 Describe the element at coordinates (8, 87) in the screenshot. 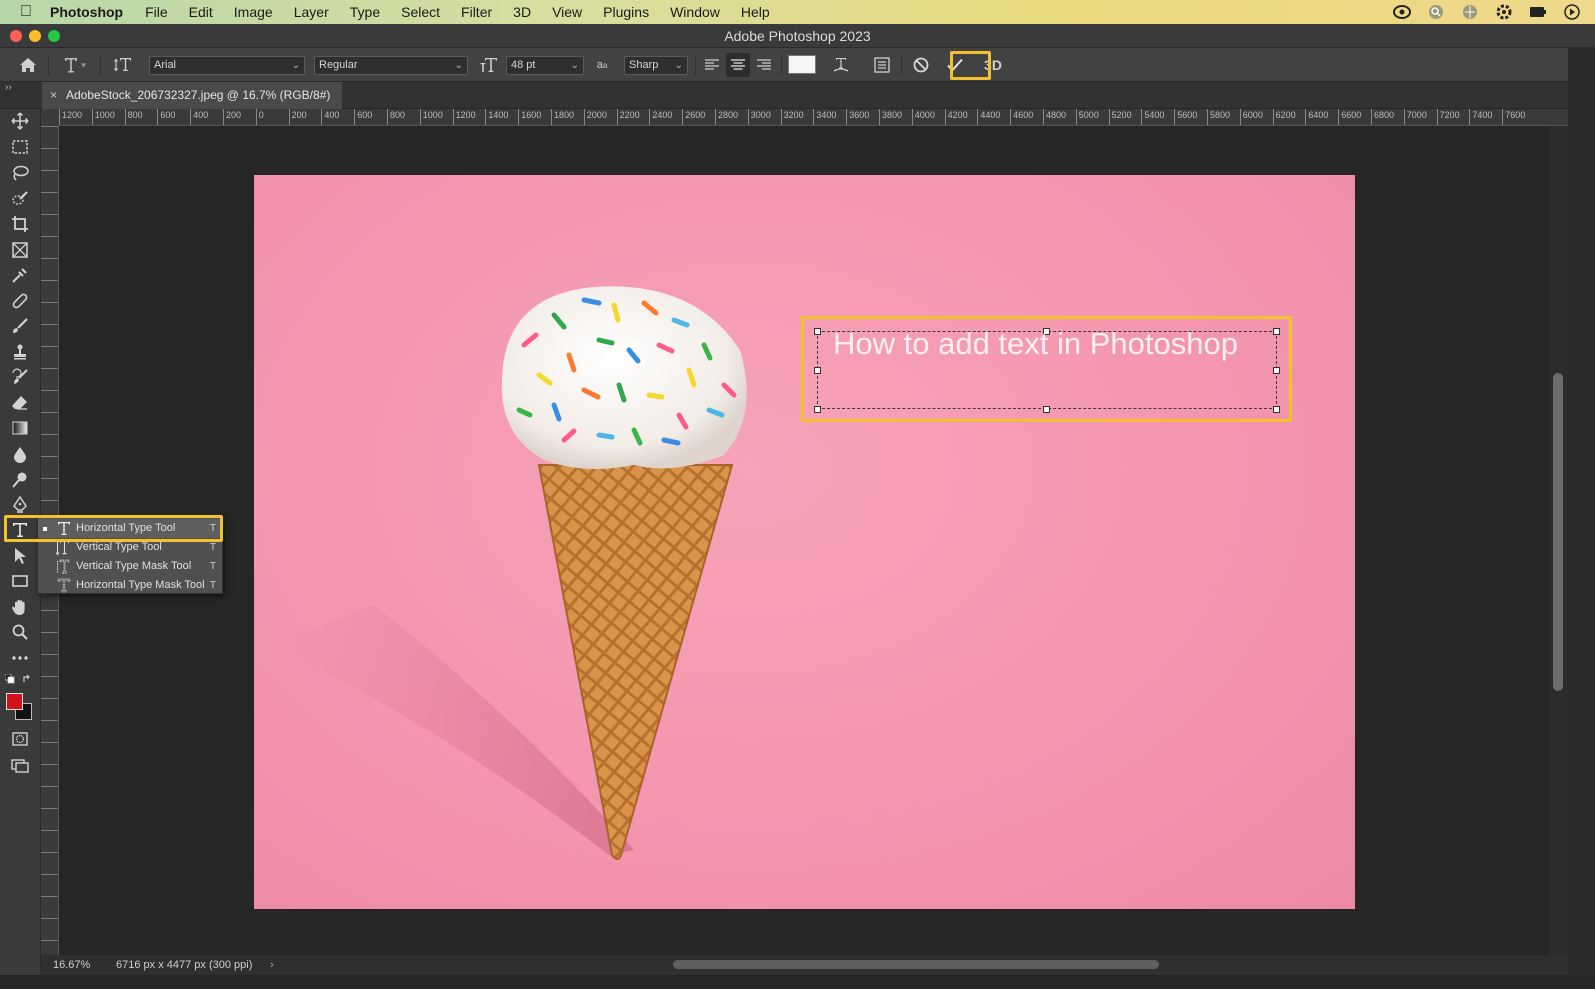

I see `collapse-panels-icon: ››` at that location.